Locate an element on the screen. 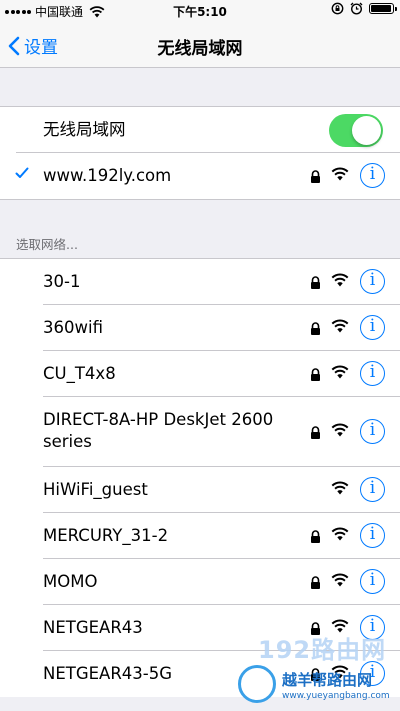  wifi-settings-group: 无线局域网 www.192ly.com i is located at coordinates (200, 153).